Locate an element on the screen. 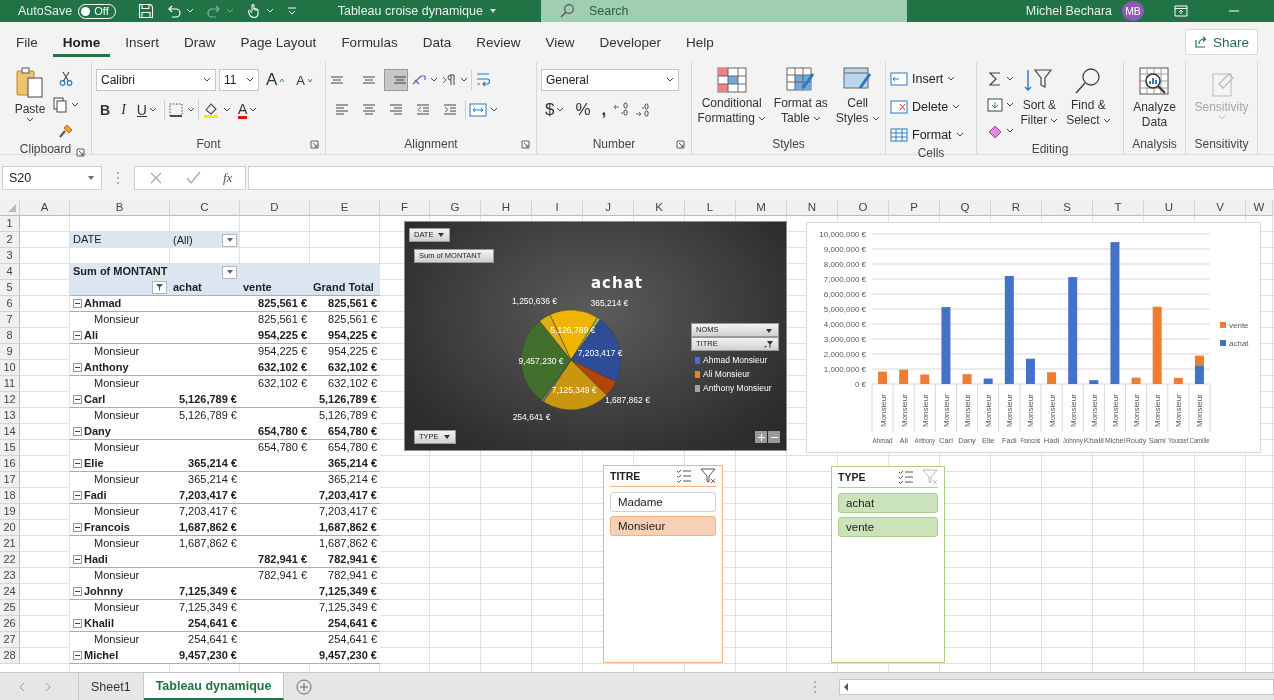 The image size is (1274, 700). data-label: 5,126,789 € is located at coordinates (573, 330).